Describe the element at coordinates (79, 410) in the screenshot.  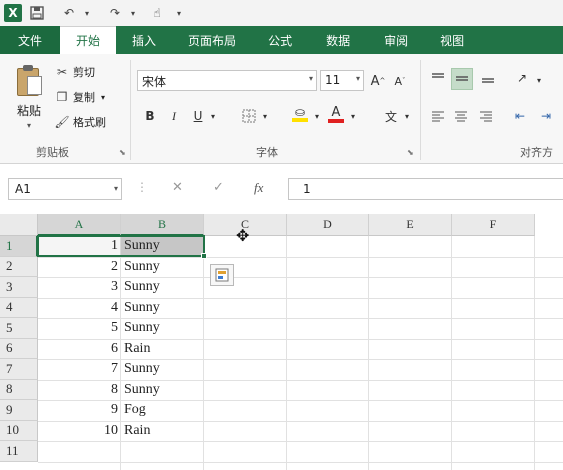
I see `cell-a9: 9` at that location.